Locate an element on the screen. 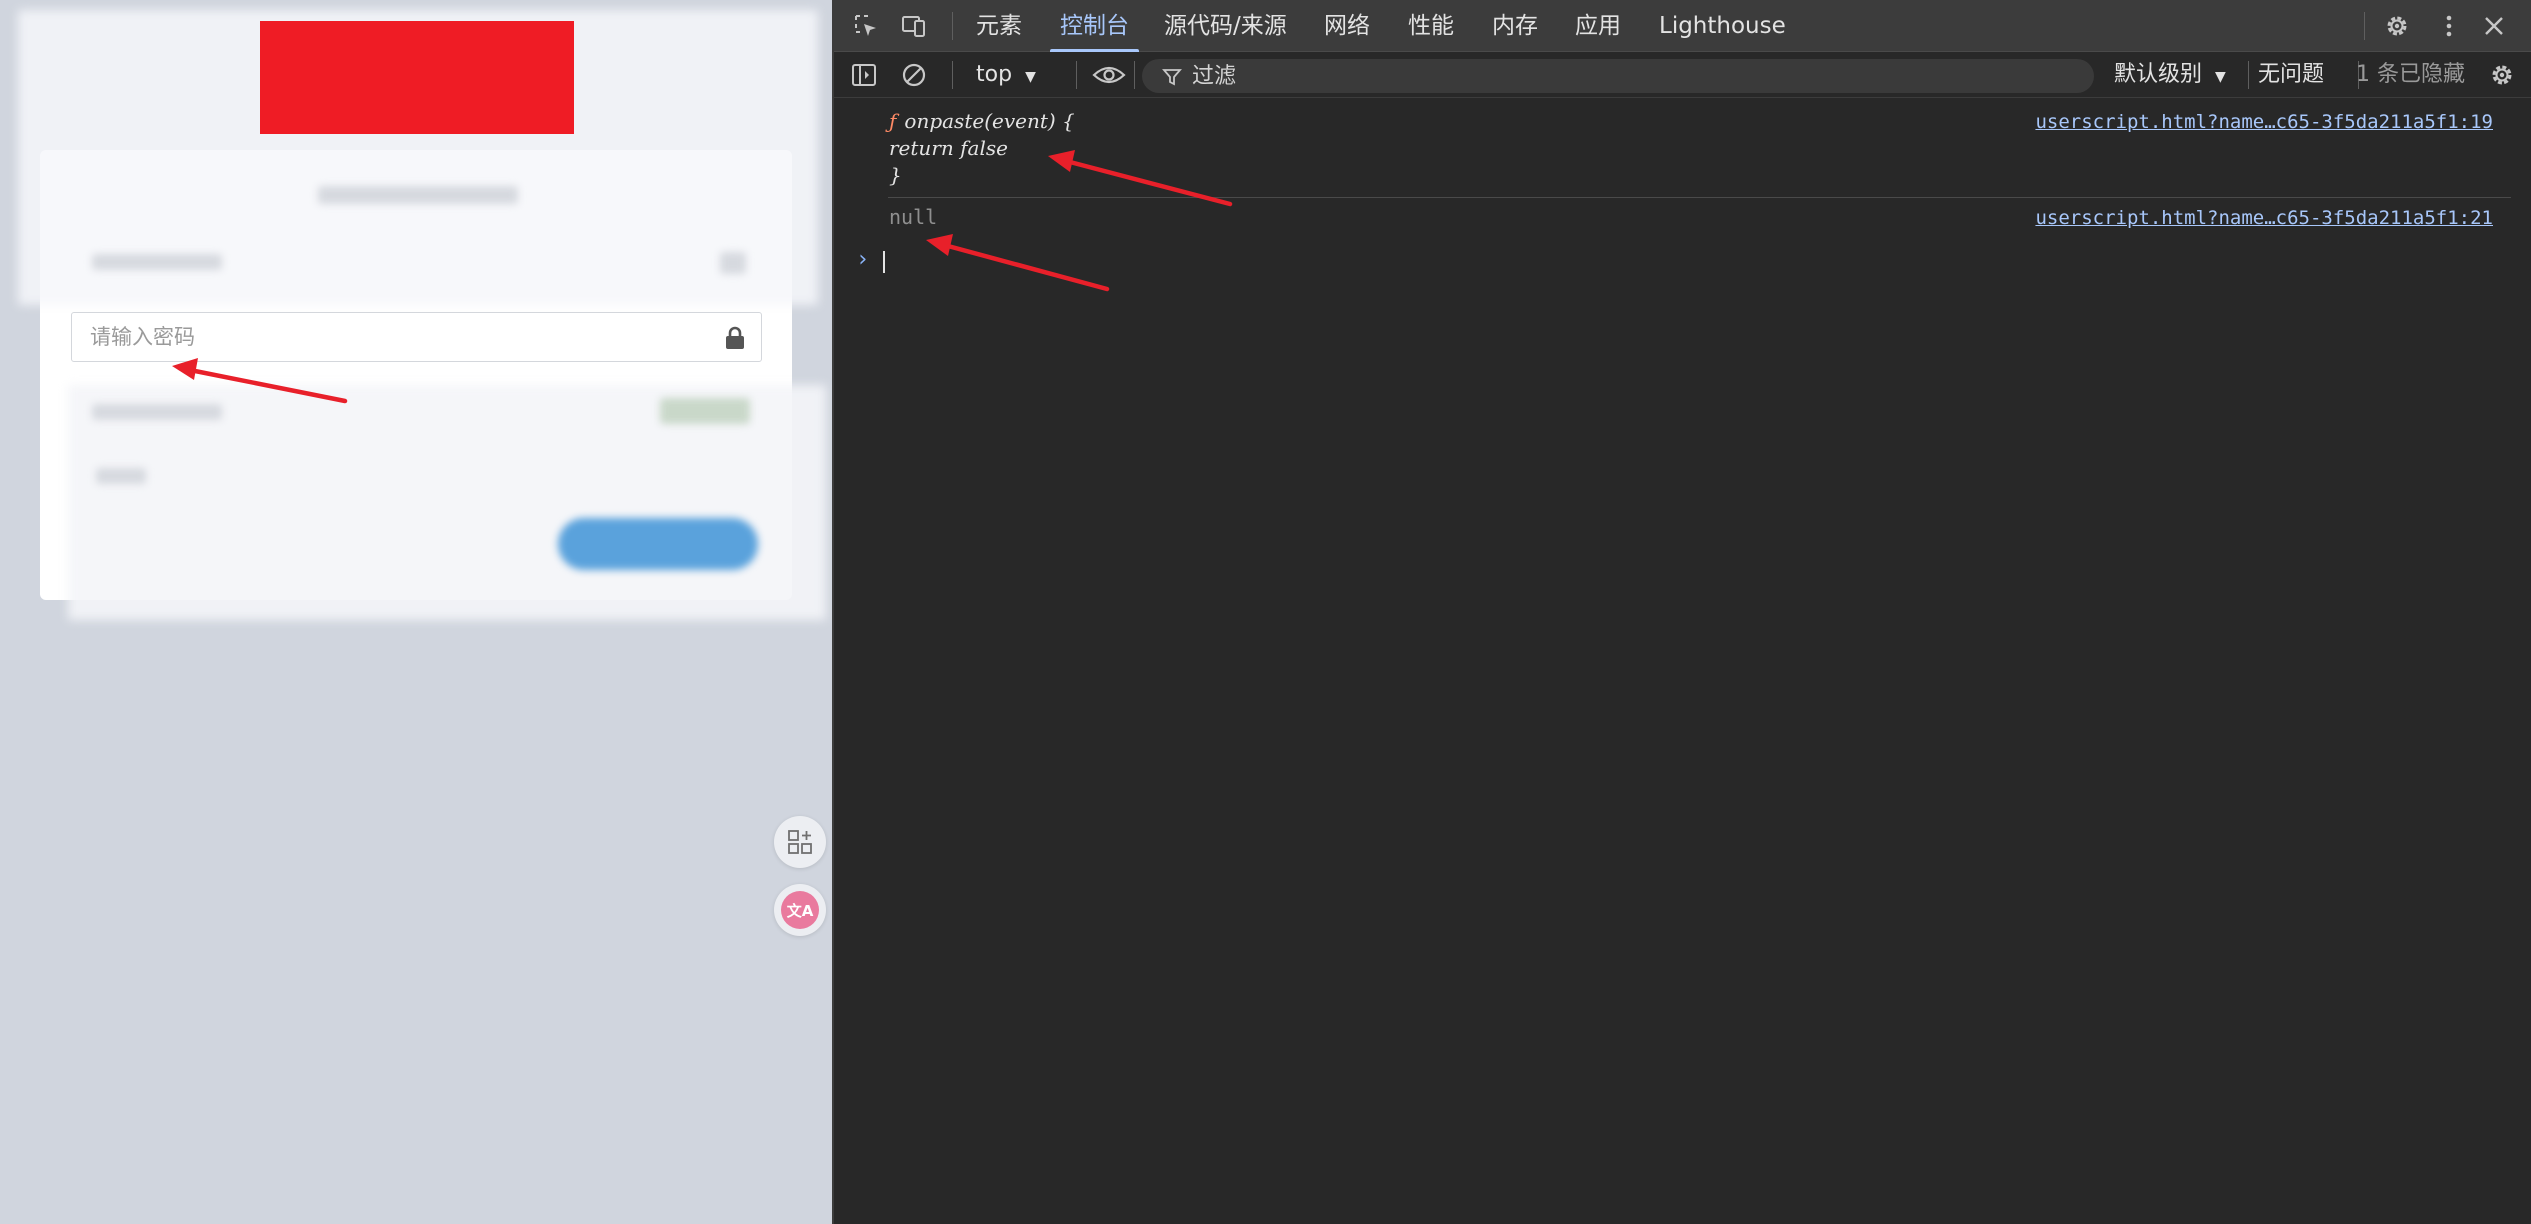 The image size is (2531, 1224). context-label: top is located at coordinates (994, 74).